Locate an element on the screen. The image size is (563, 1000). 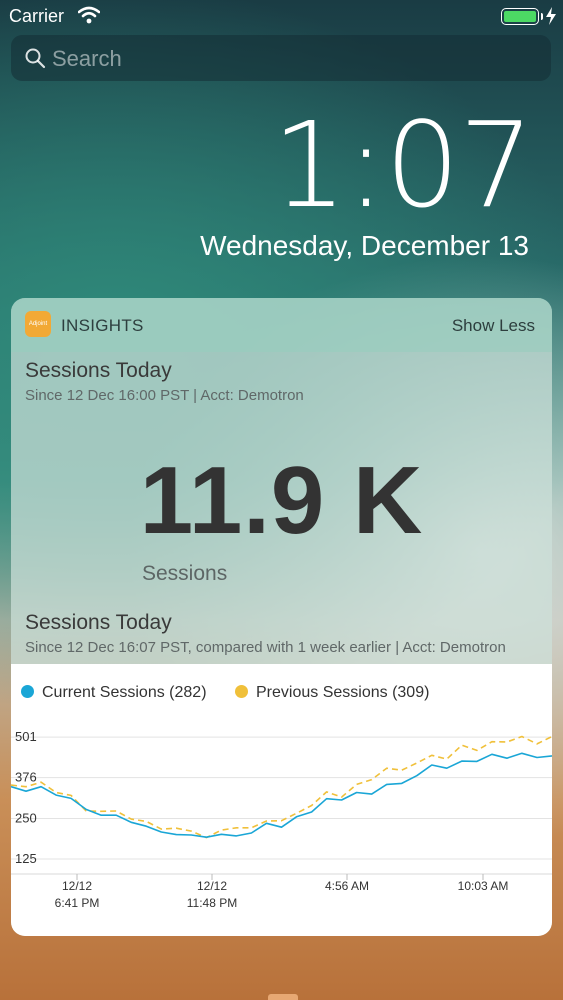
status-bar: Carrier is located at coordinates (281, 17).